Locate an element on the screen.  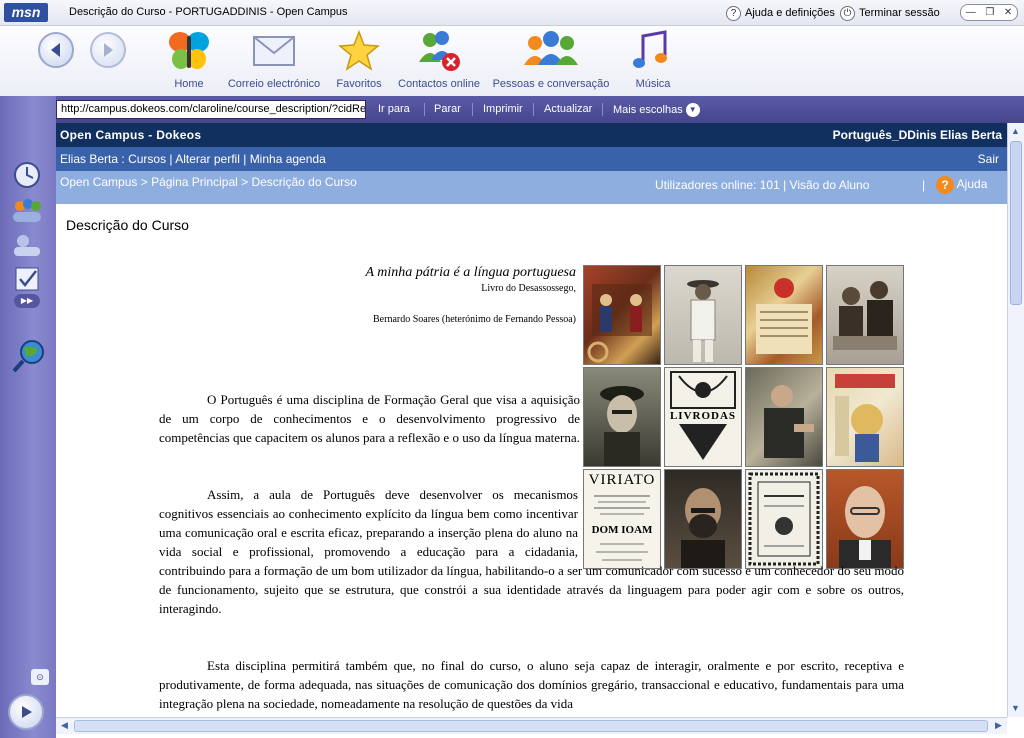
contacts-offline-icon is located at coordinates (439, 51).